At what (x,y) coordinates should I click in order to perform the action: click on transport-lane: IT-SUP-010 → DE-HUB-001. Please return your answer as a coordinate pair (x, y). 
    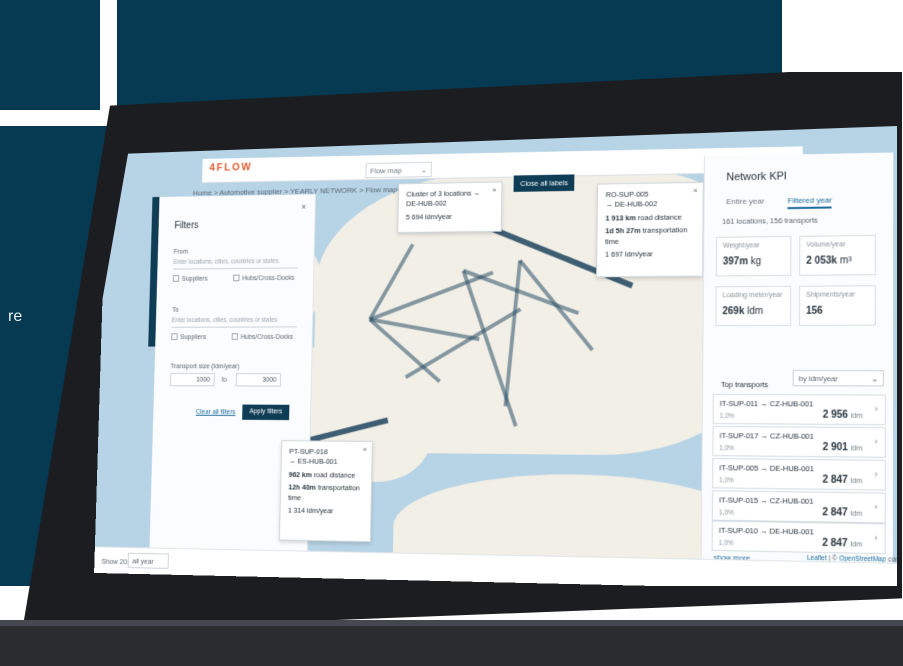
    Looking at the image, I should click on (766, 531).